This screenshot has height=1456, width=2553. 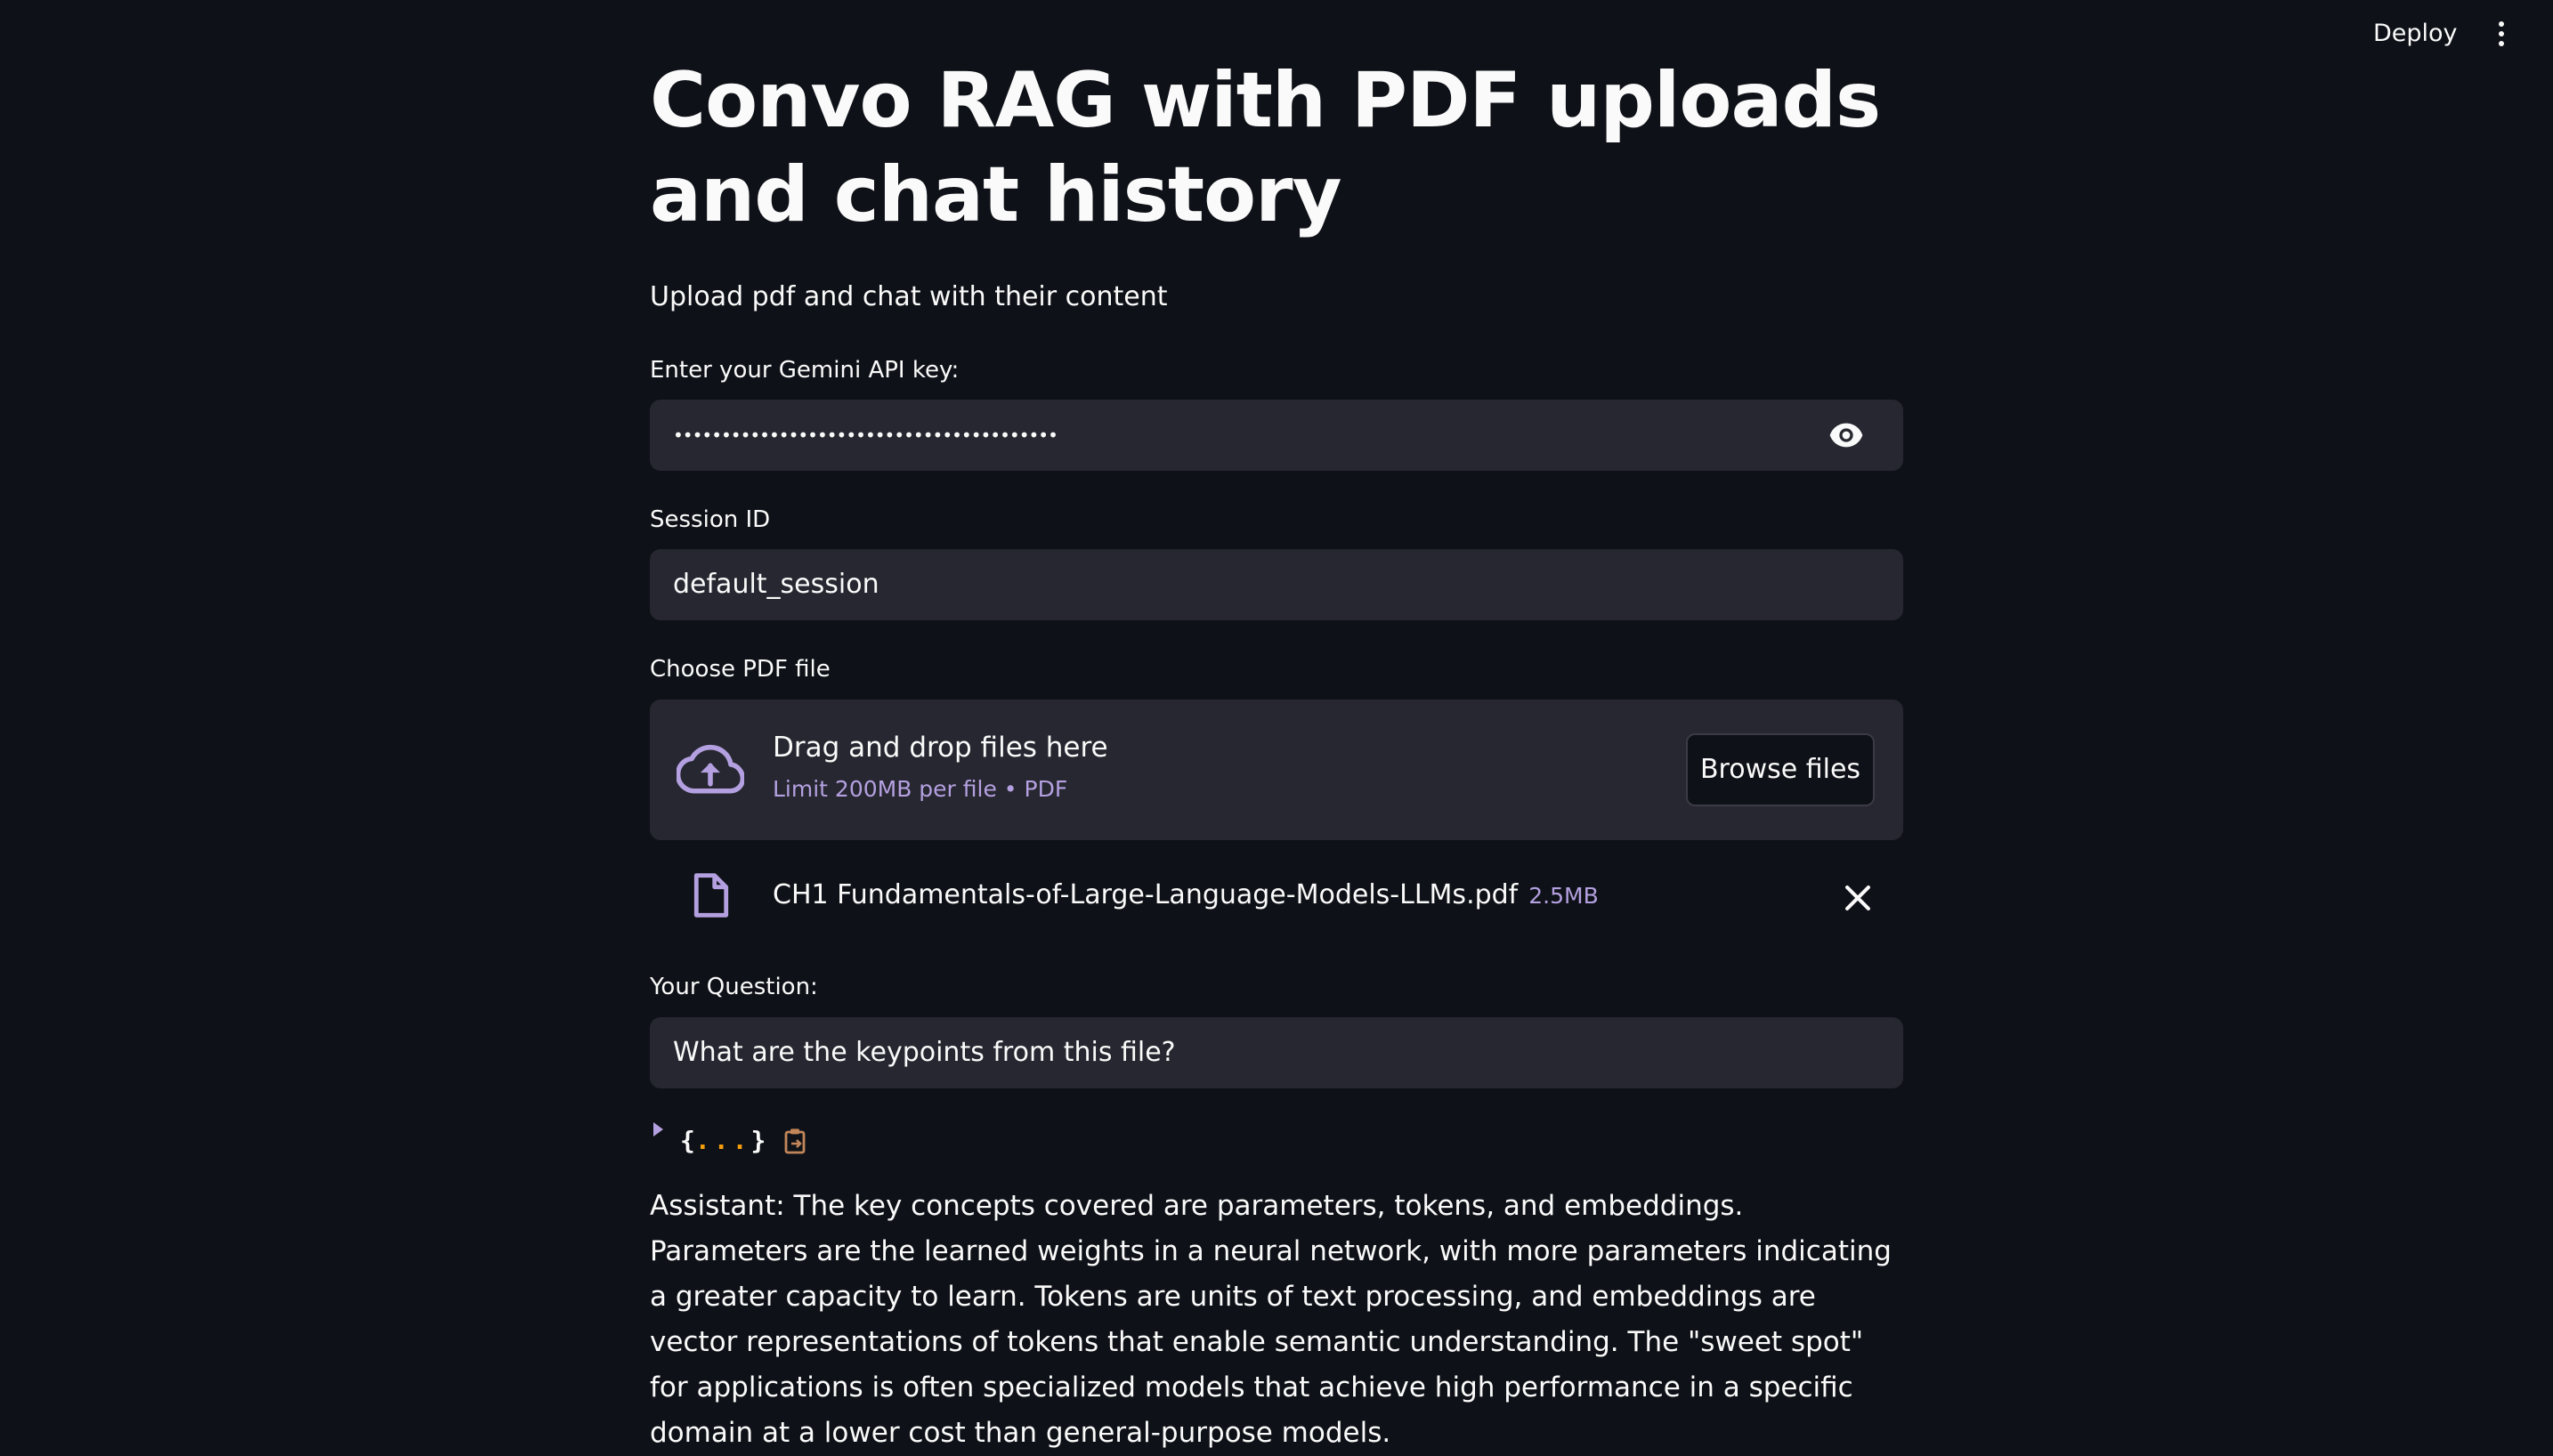 What do you see at coordinates (1276, 435) in the screenshot?
I see `api-key-field: ••••••••••••••••••••••••••••••••••••••••` at bounding box center [1276, 435].